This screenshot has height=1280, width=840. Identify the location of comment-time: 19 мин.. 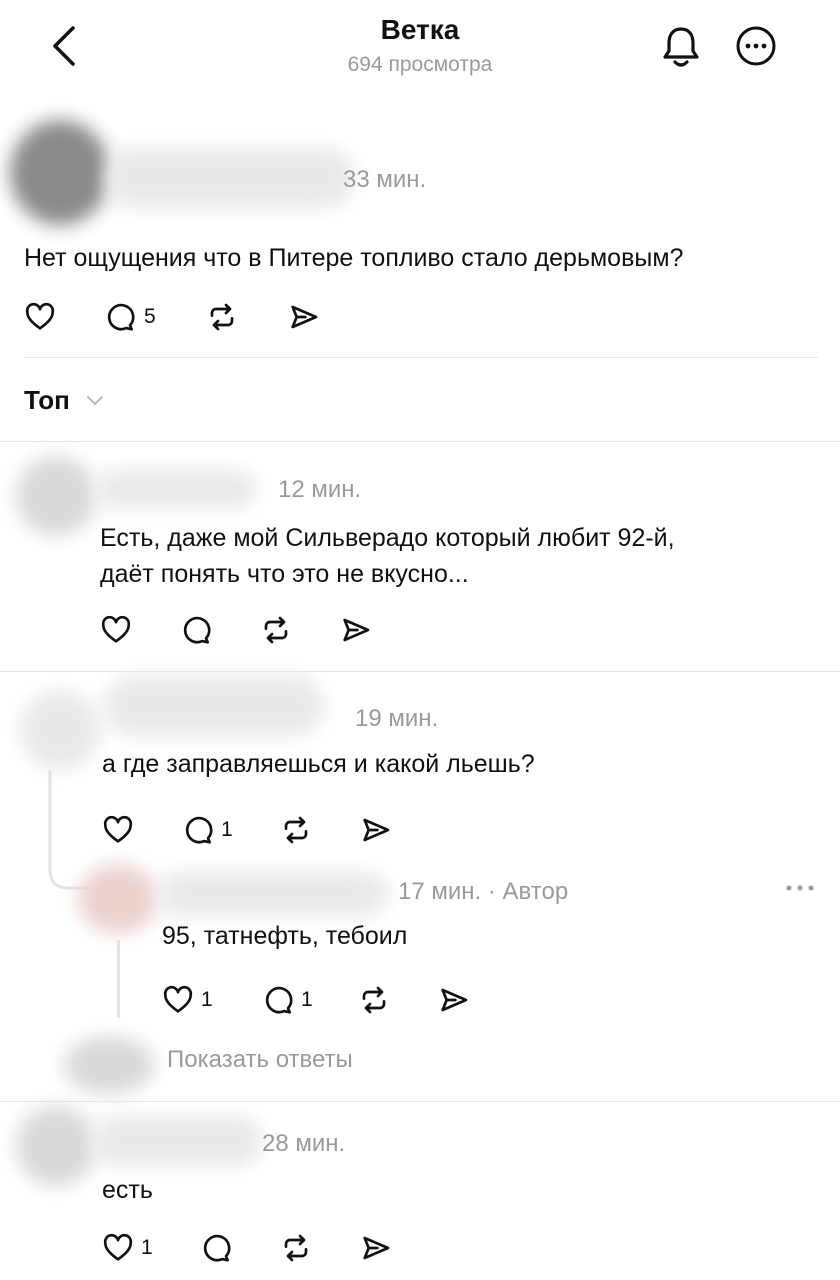
(397, 718).